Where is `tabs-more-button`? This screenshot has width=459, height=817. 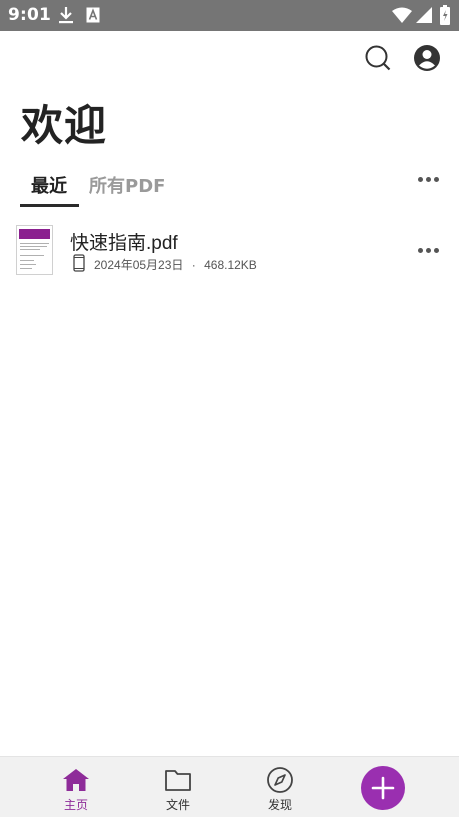 tabs-more-button is located at coordinates (429, 180).